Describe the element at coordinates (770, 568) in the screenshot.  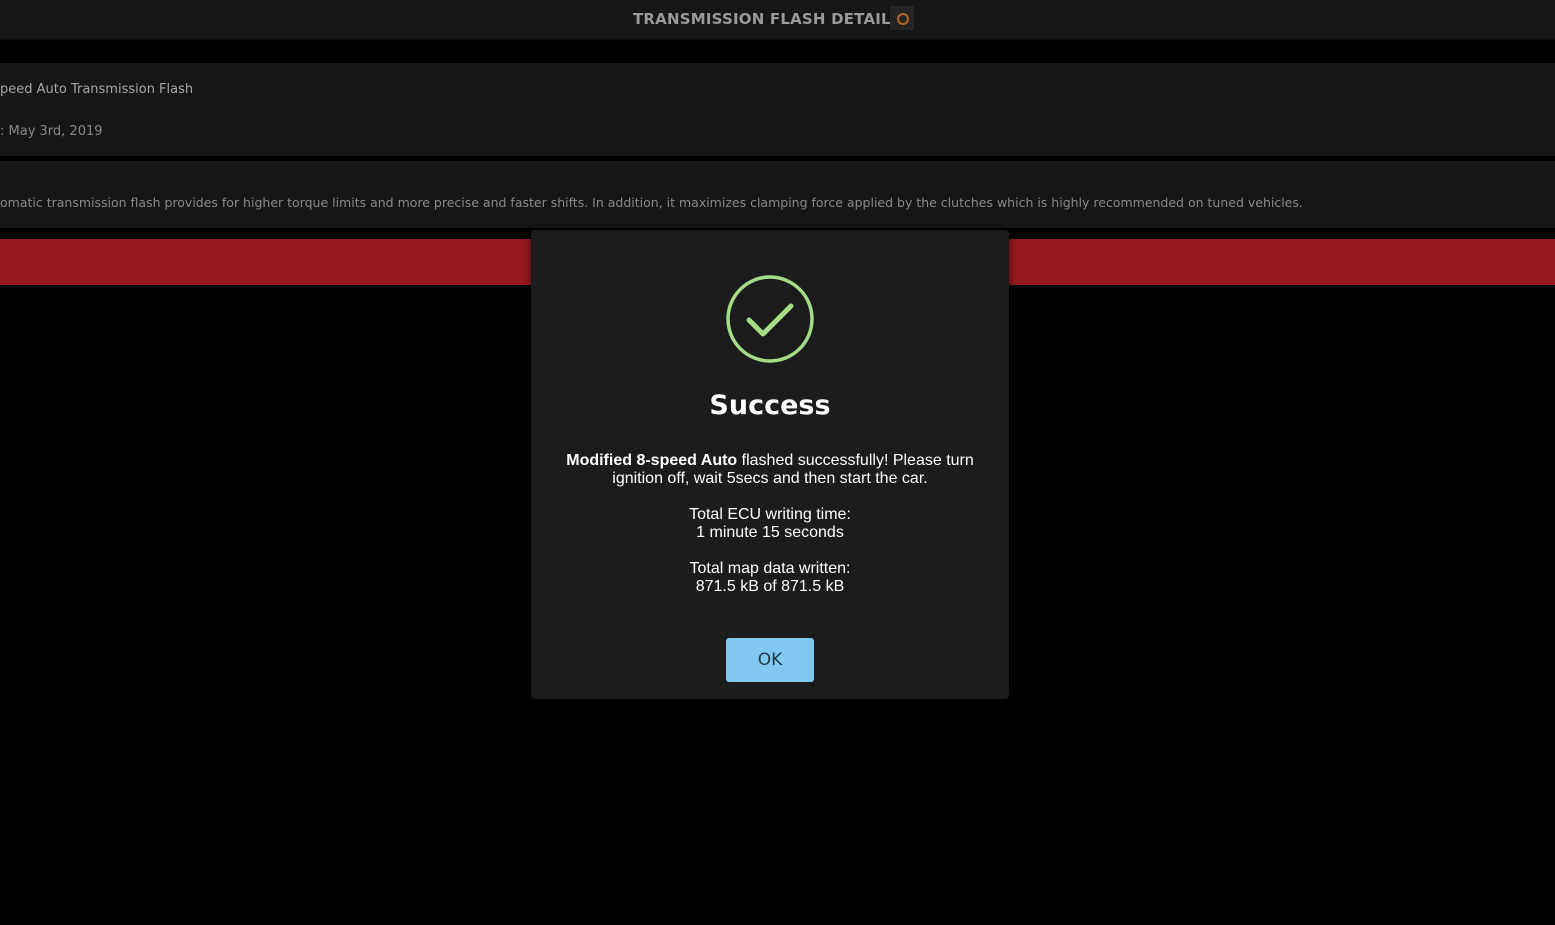
I see `map-data-label: Total map data written:` at that location.